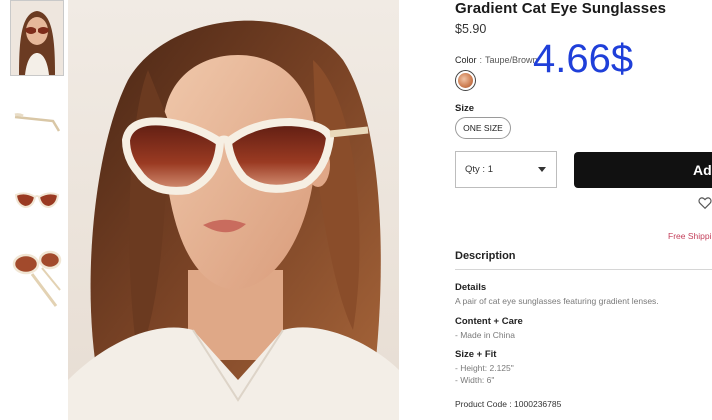 The height and width of the screenshot is (420, 712). I want to click on content-care-heading: Content + Care, so click(489, 321).